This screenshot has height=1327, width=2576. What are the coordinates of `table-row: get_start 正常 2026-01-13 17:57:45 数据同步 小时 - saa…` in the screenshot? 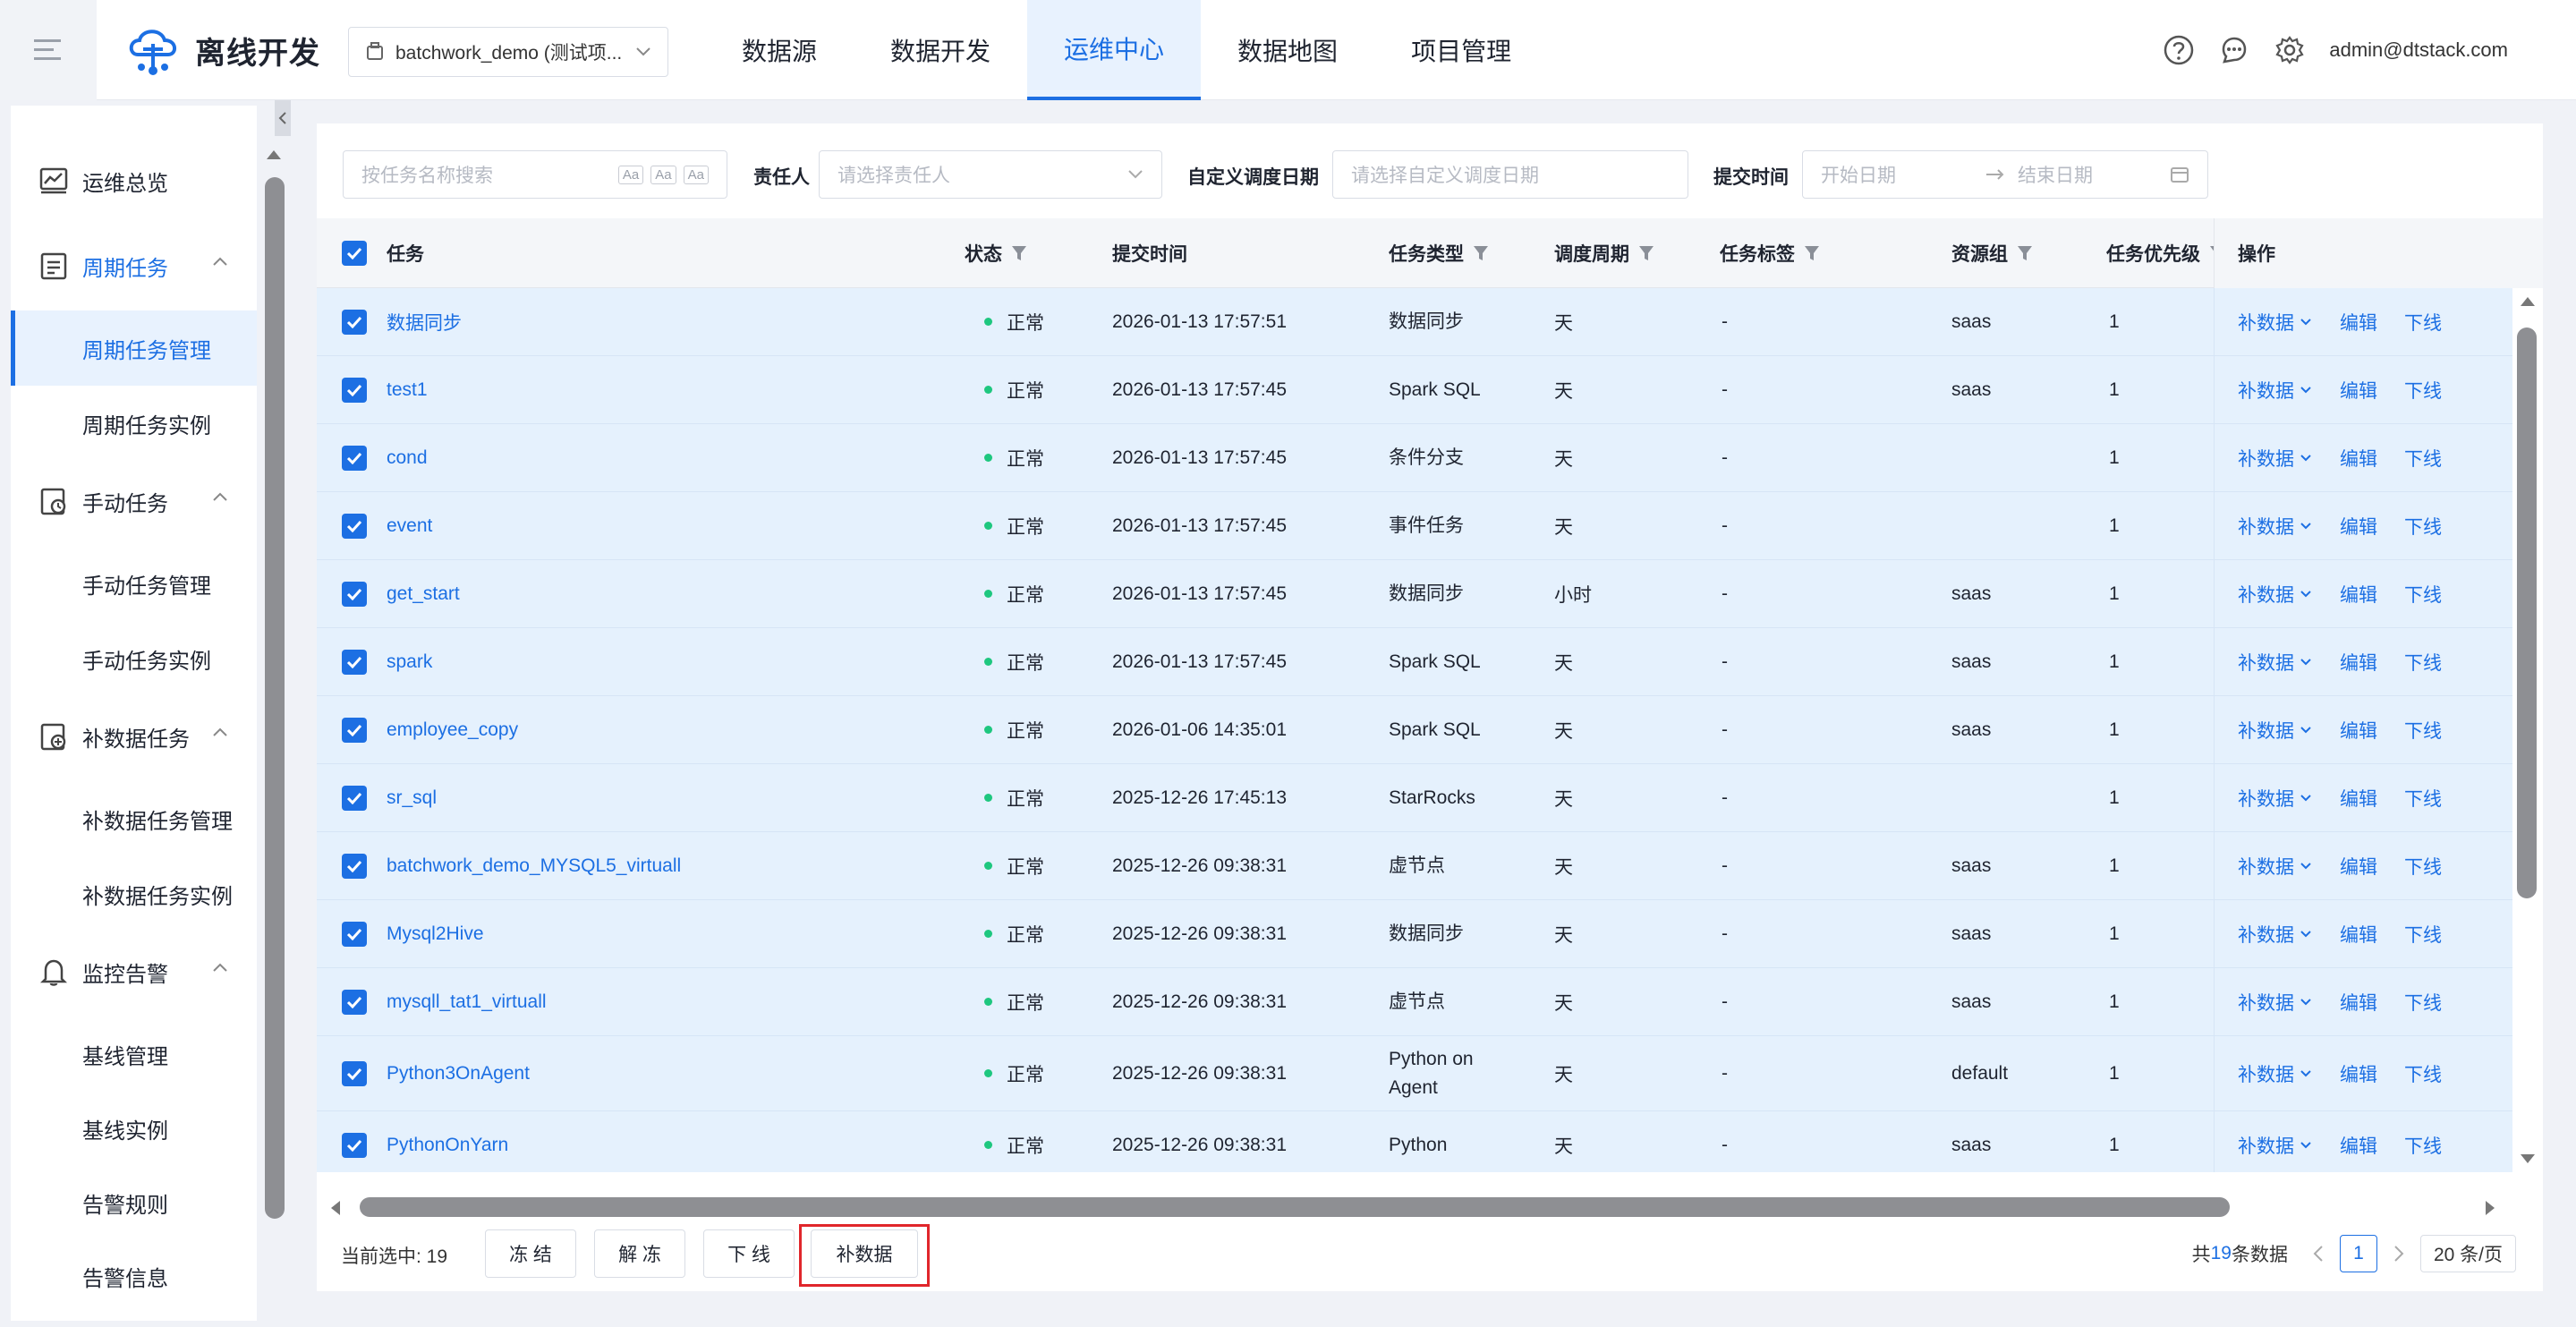 It's located at (1414, 594).